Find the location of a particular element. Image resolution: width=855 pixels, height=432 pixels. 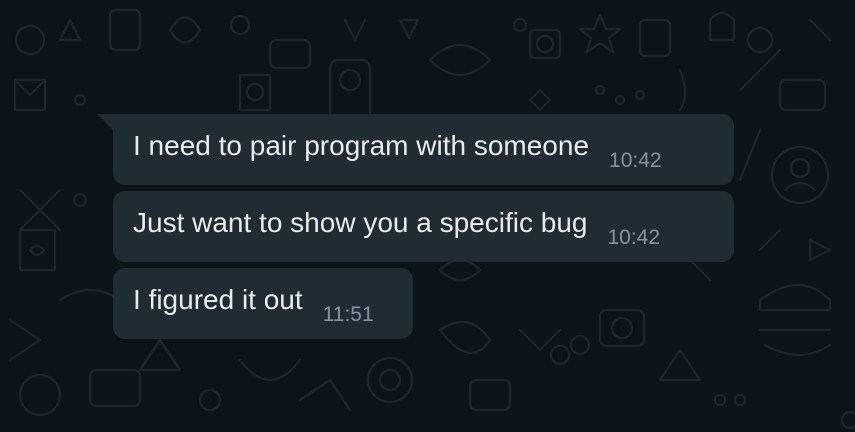

message-bubble: I figured it out 11:51 is located at coordinates (263, 303).